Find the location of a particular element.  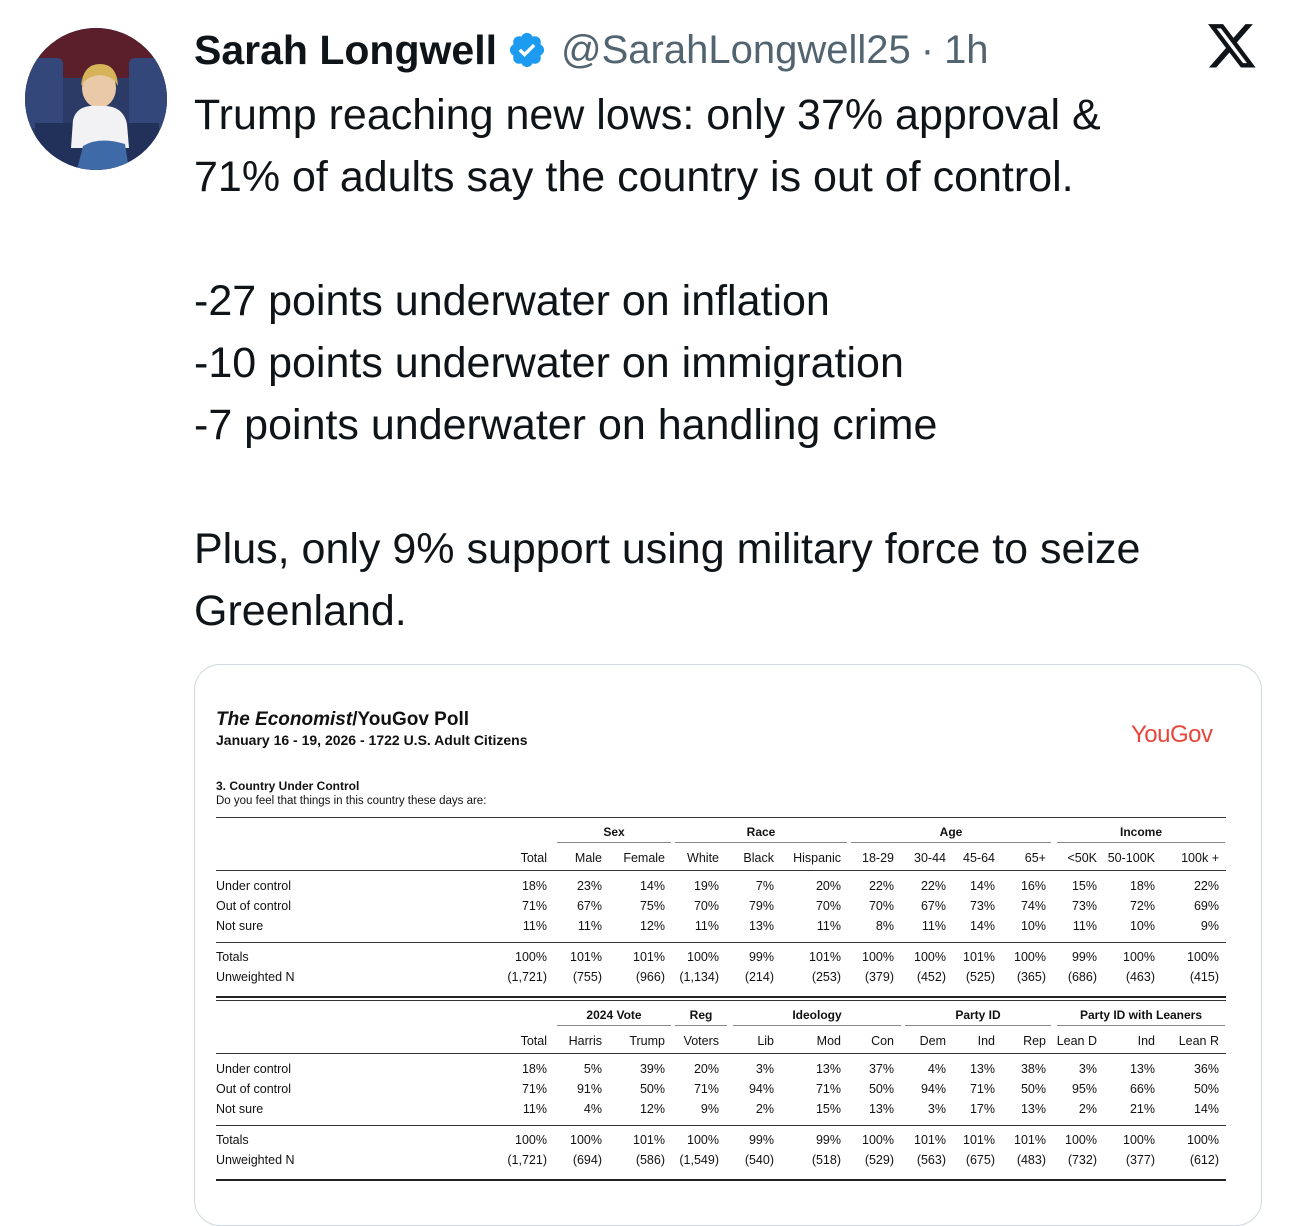

table-cell: 5% is located at coordinates (592, 1069).